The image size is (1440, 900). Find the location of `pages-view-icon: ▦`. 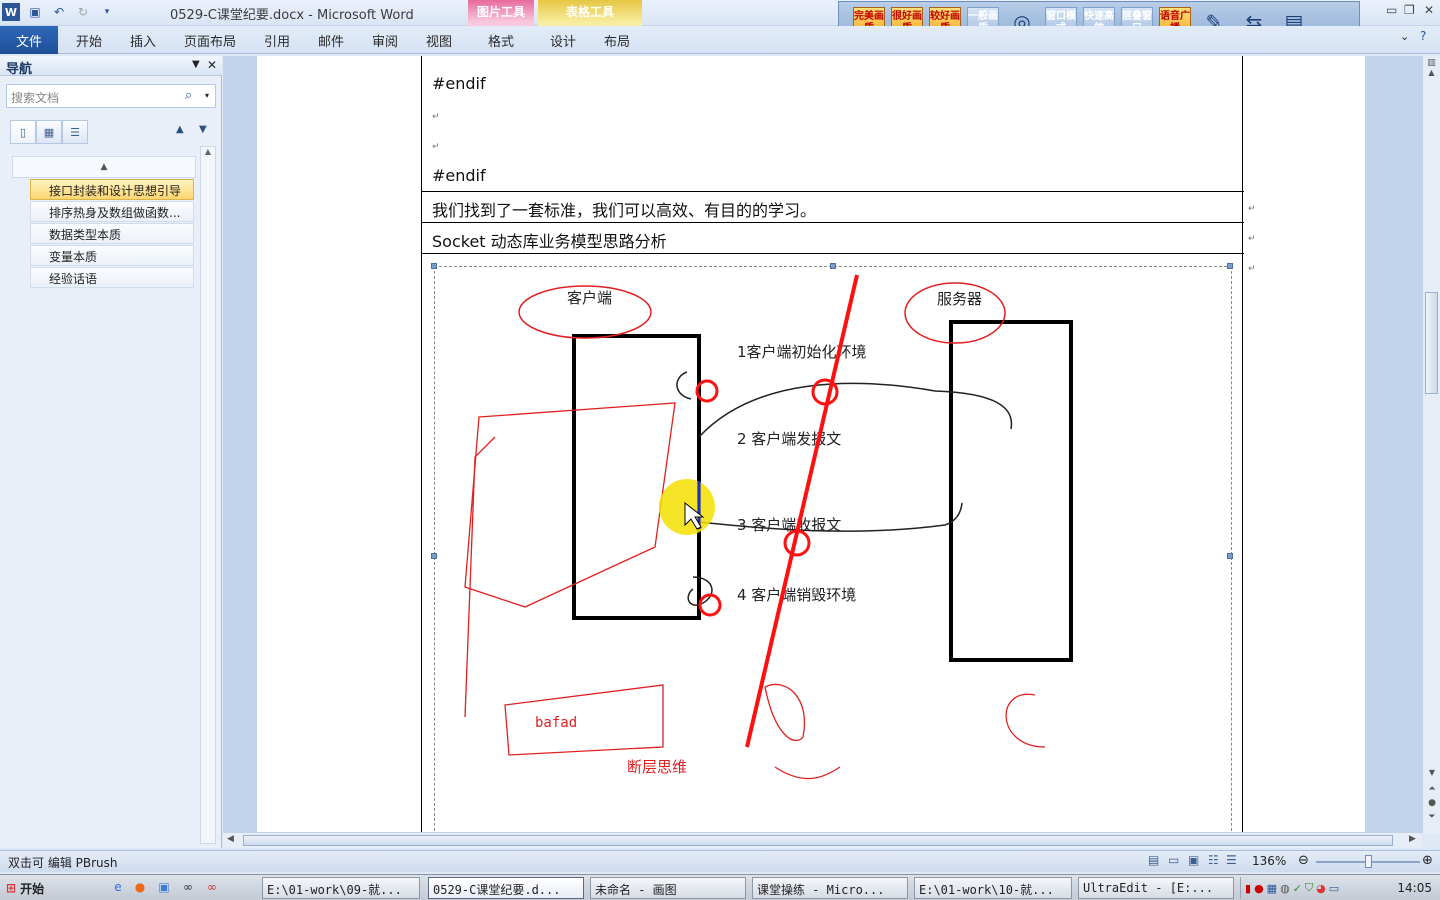

pages-view-icon: ▦ is located at coordinates (49, 132).